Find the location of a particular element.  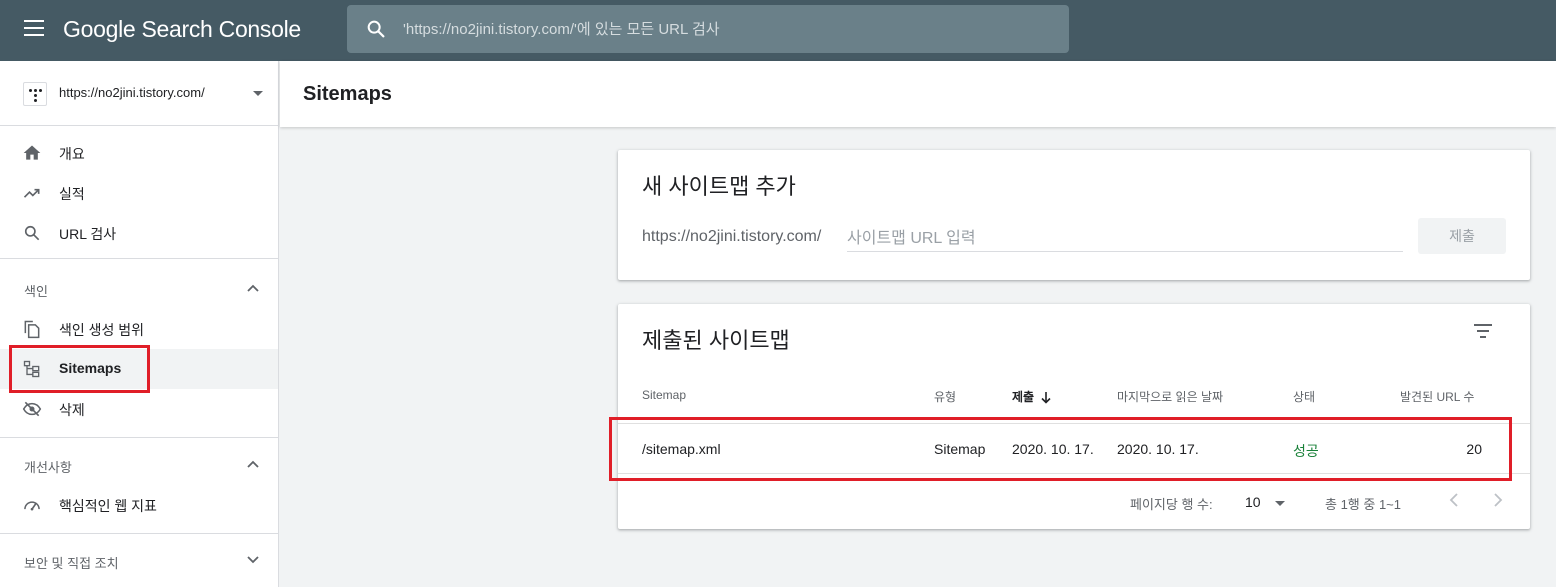

sitemap-icon is located at coordinates (31, 369).